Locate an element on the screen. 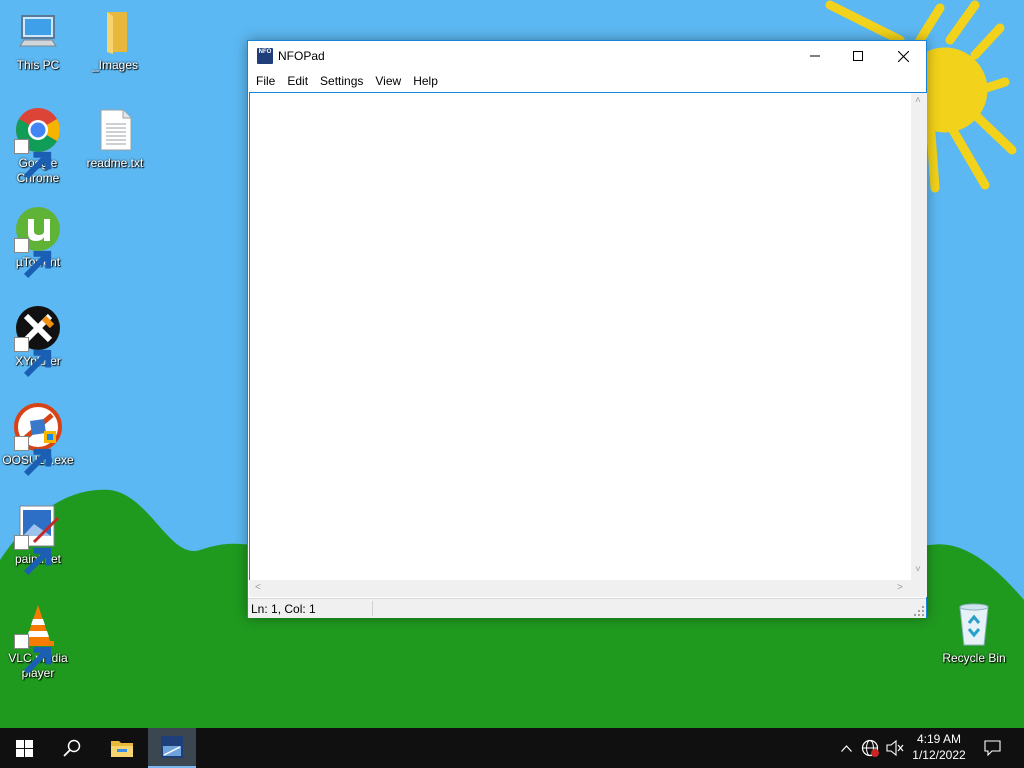 The width and height of the screenshot is (1024, 768). vertical-scrollbar: ˄ ˅ is located at coordinates (919, 336).